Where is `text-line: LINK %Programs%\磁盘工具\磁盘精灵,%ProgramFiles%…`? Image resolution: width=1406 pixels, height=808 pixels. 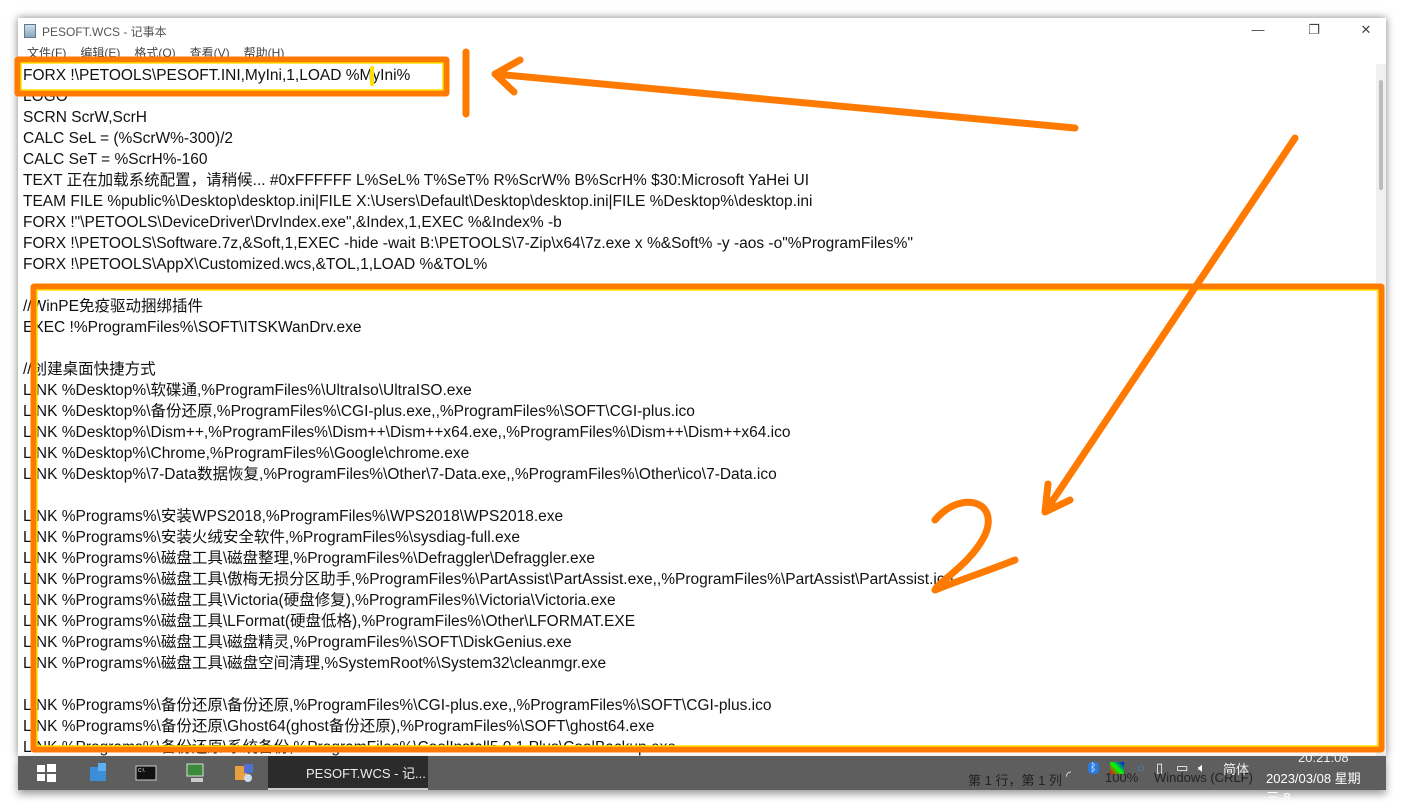
text-line: LINK %Programs%\磁盘工具\磁盘精灵,%ProgramFiles%… is located at coordinates (297, 642).